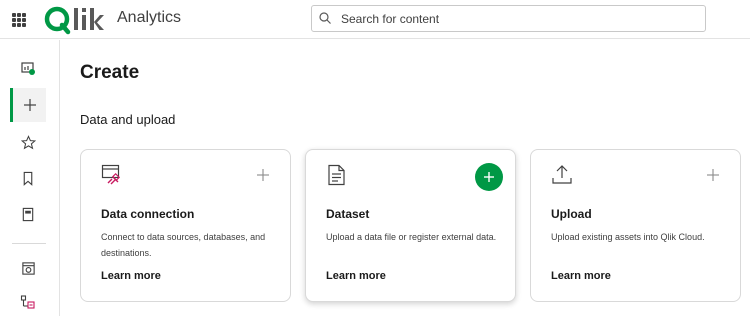 The height and width of the screenshot is (319, 750). What do you see at coordinates (128, 119) in the screenshot?
I see `section-title: Data and upload` at bounding box center [128, 119].